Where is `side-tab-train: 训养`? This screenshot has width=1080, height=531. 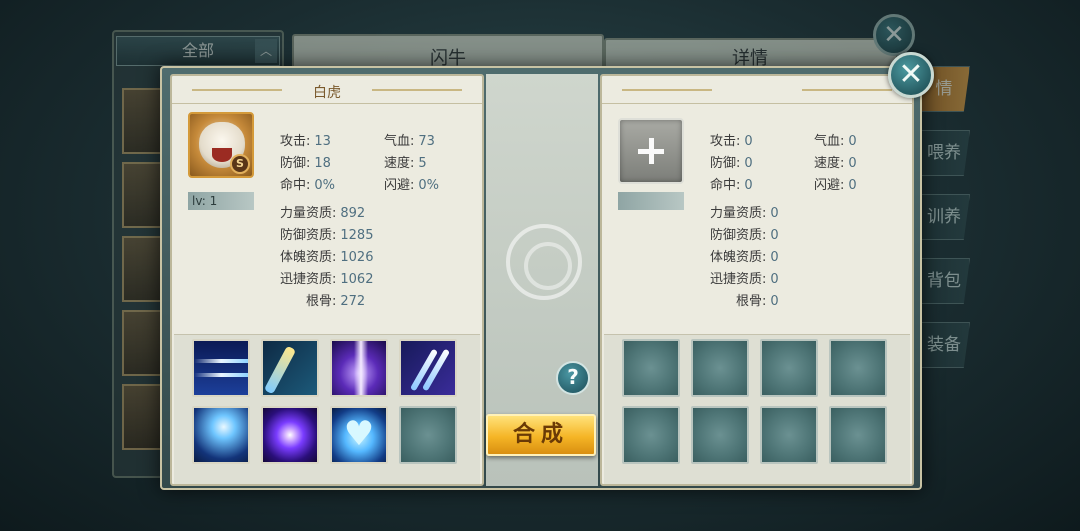
side-tab-train: 训养 is located at coordinates (944, 217).